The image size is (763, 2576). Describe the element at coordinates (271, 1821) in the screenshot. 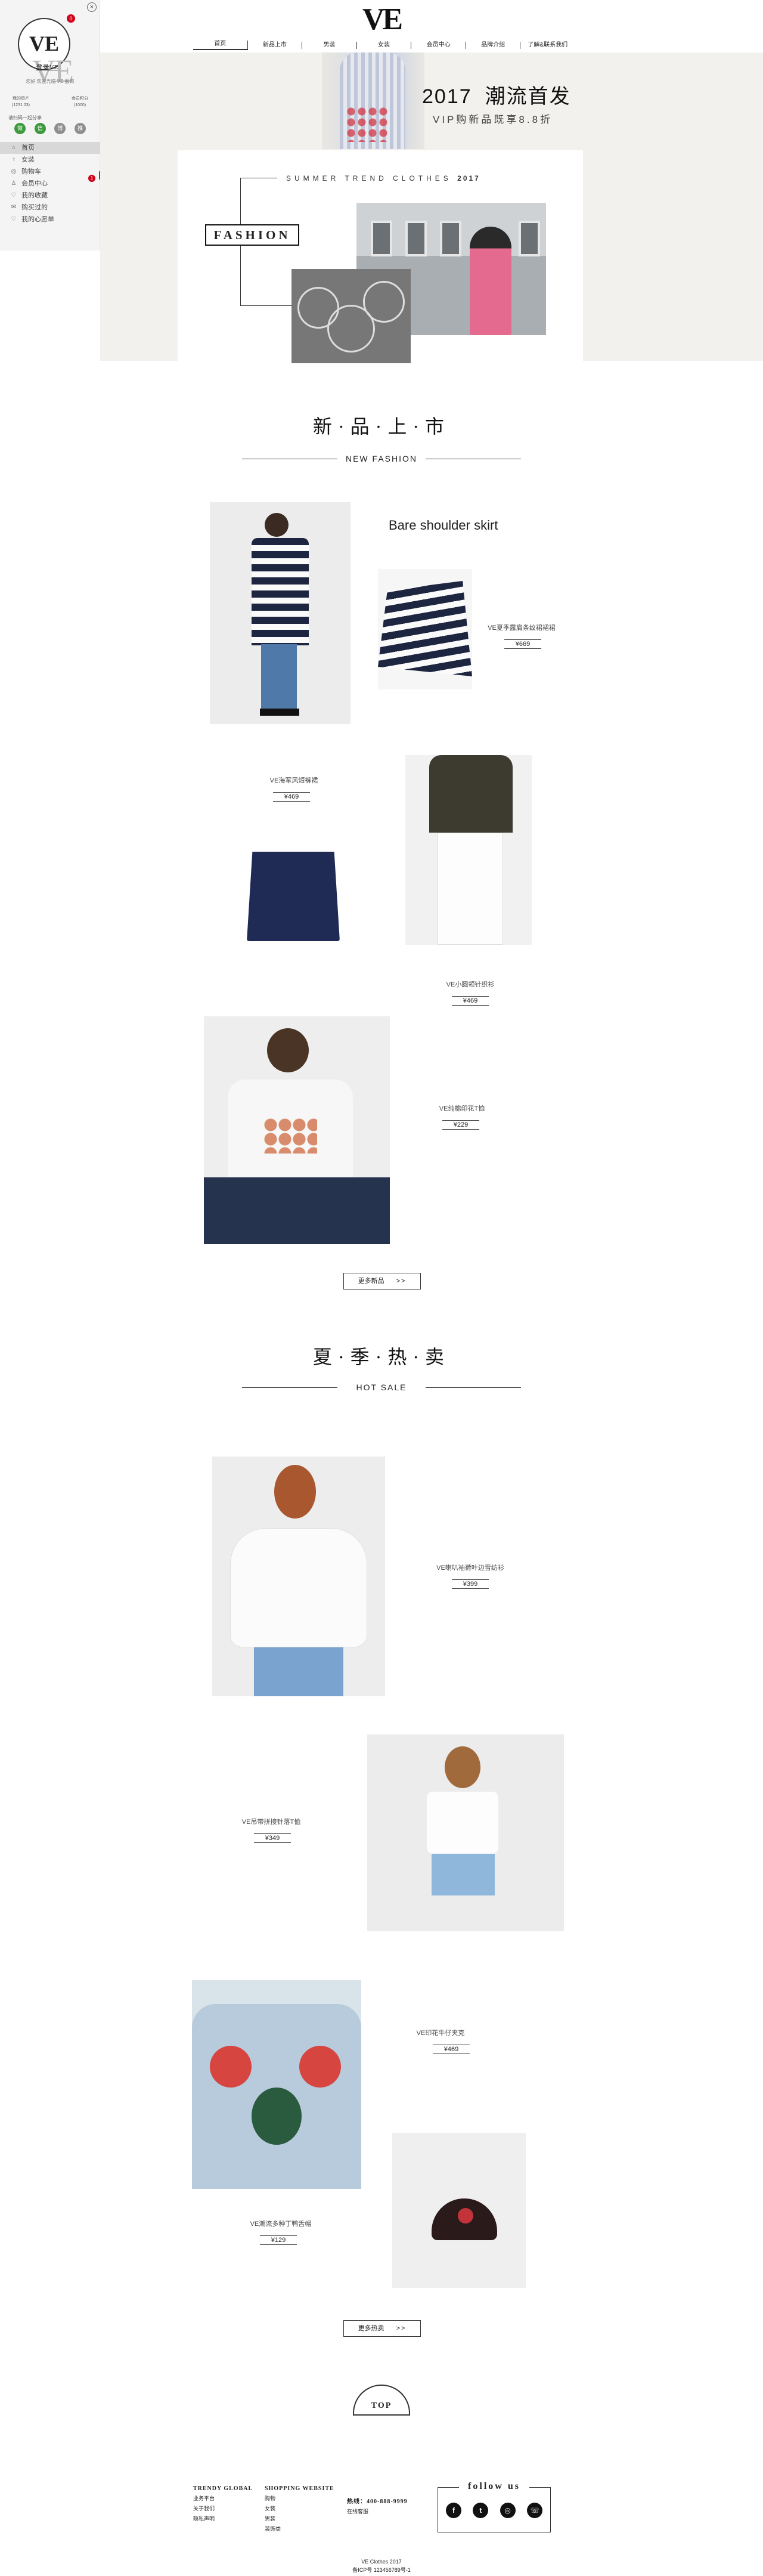

I see `product-name: VE吊带拼接针落T恤` at that location.